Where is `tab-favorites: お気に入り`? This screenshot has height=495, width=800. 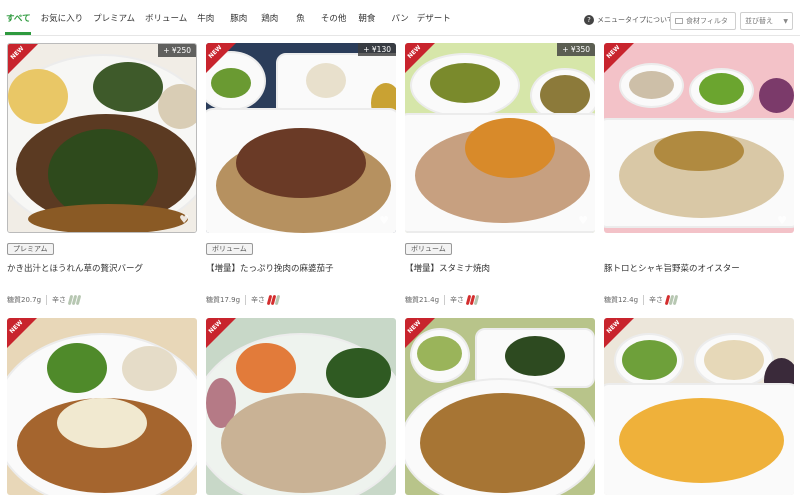 tab-favorites: お気に入り is located at coordinates (62, 18).